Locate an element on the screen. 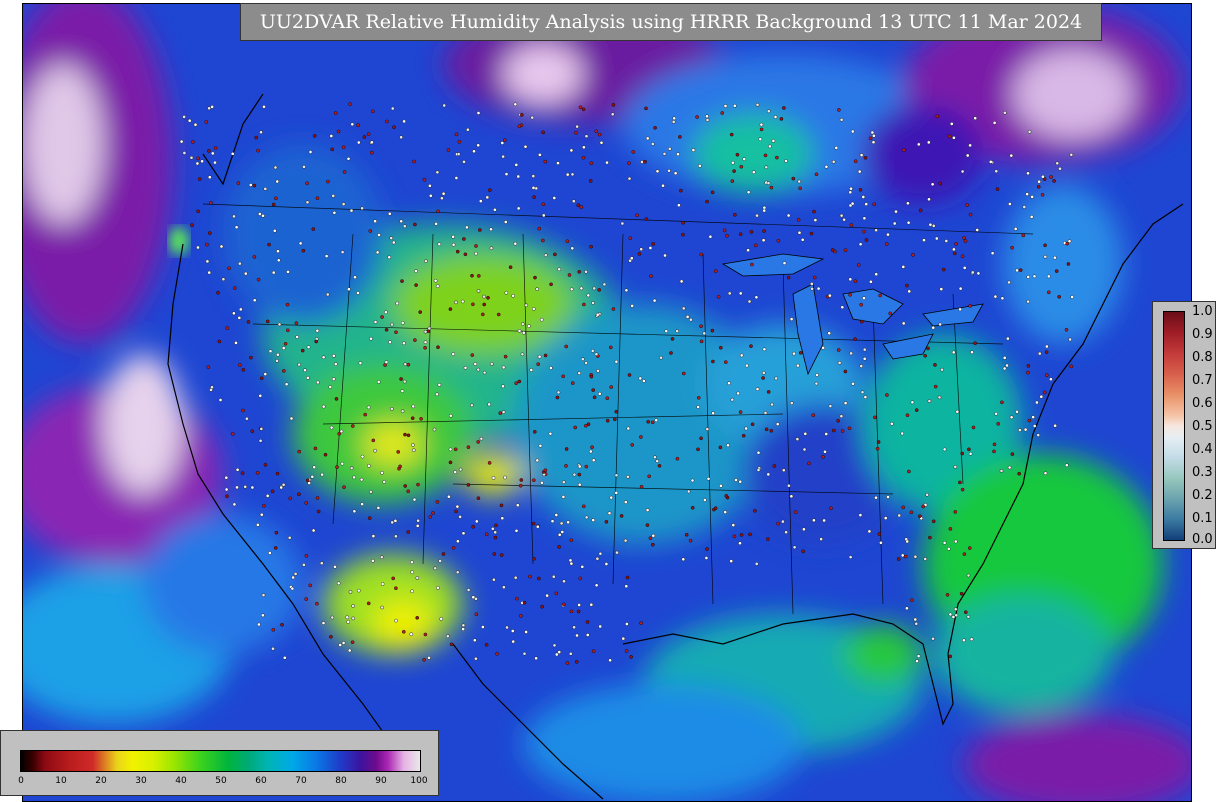 The height and width of the screenshot is (802, 1216). innovation-tick: 0.8 is located at coordinates (1202, 357).